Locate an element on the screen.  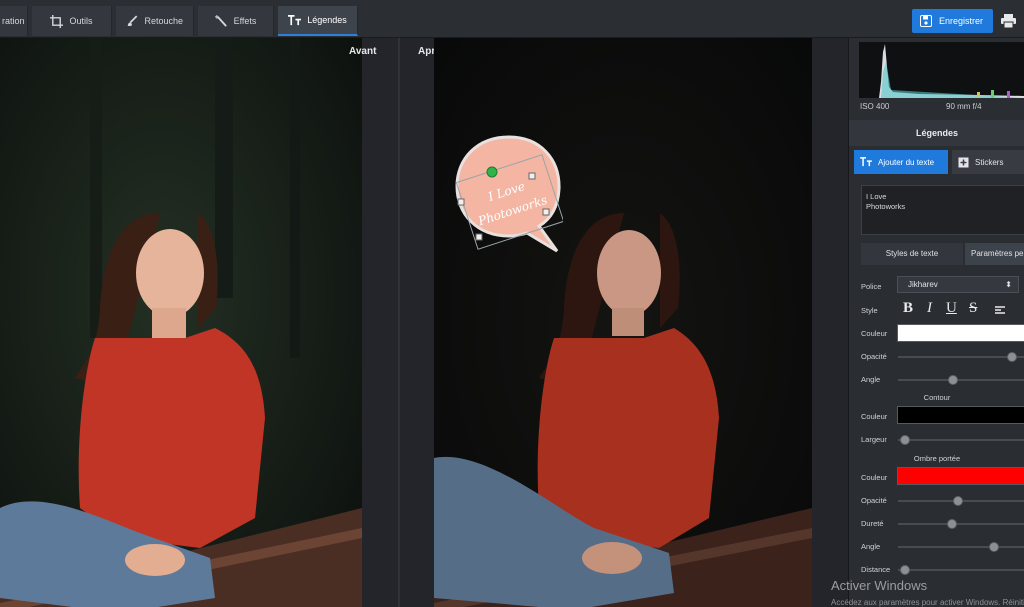
tab-custom-params: Paramètres per is located at coordinates (994, 254).